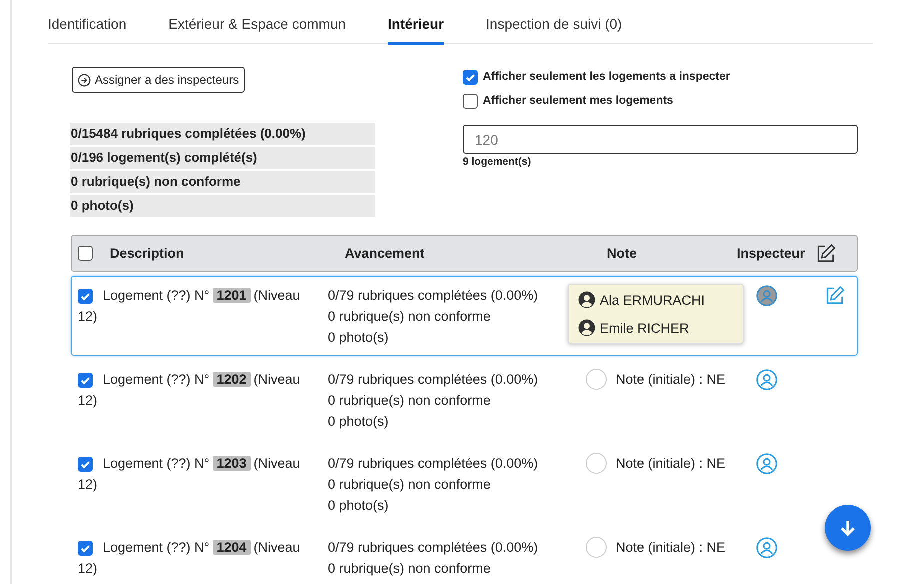 This screenshot has height=584, width=912. Describe the element at coordinates (826, 253) in the screenshot. I see `edit-icon` at that location.